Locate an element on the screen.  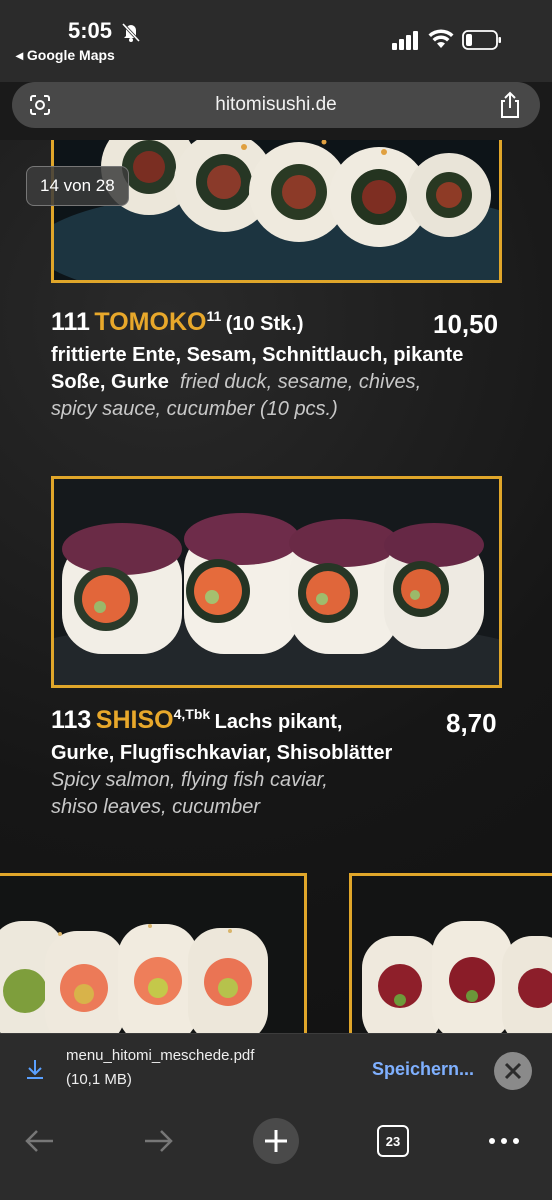
desc-english-line: fried duck, sesame, chives, is located at coordinates (300, 382).